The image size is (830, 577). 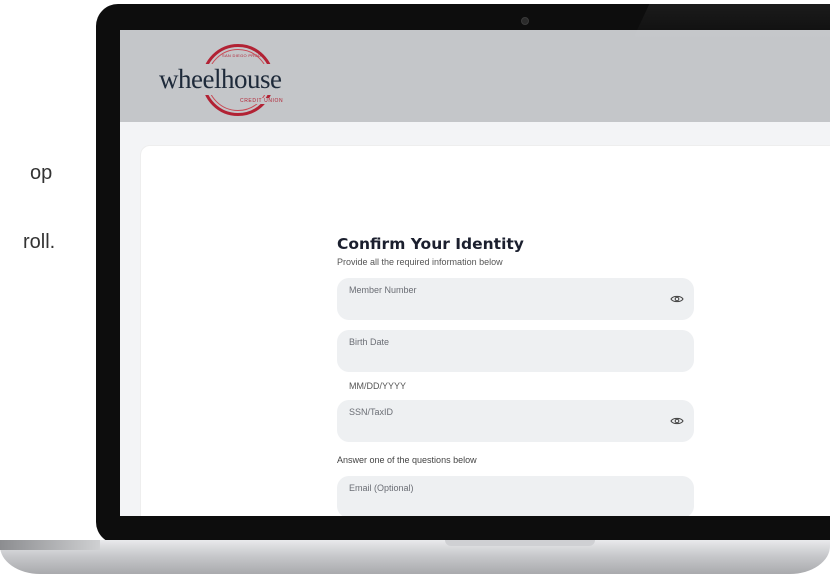 I want to click on email-field: Email (Optional), so click(x=515, y=496).